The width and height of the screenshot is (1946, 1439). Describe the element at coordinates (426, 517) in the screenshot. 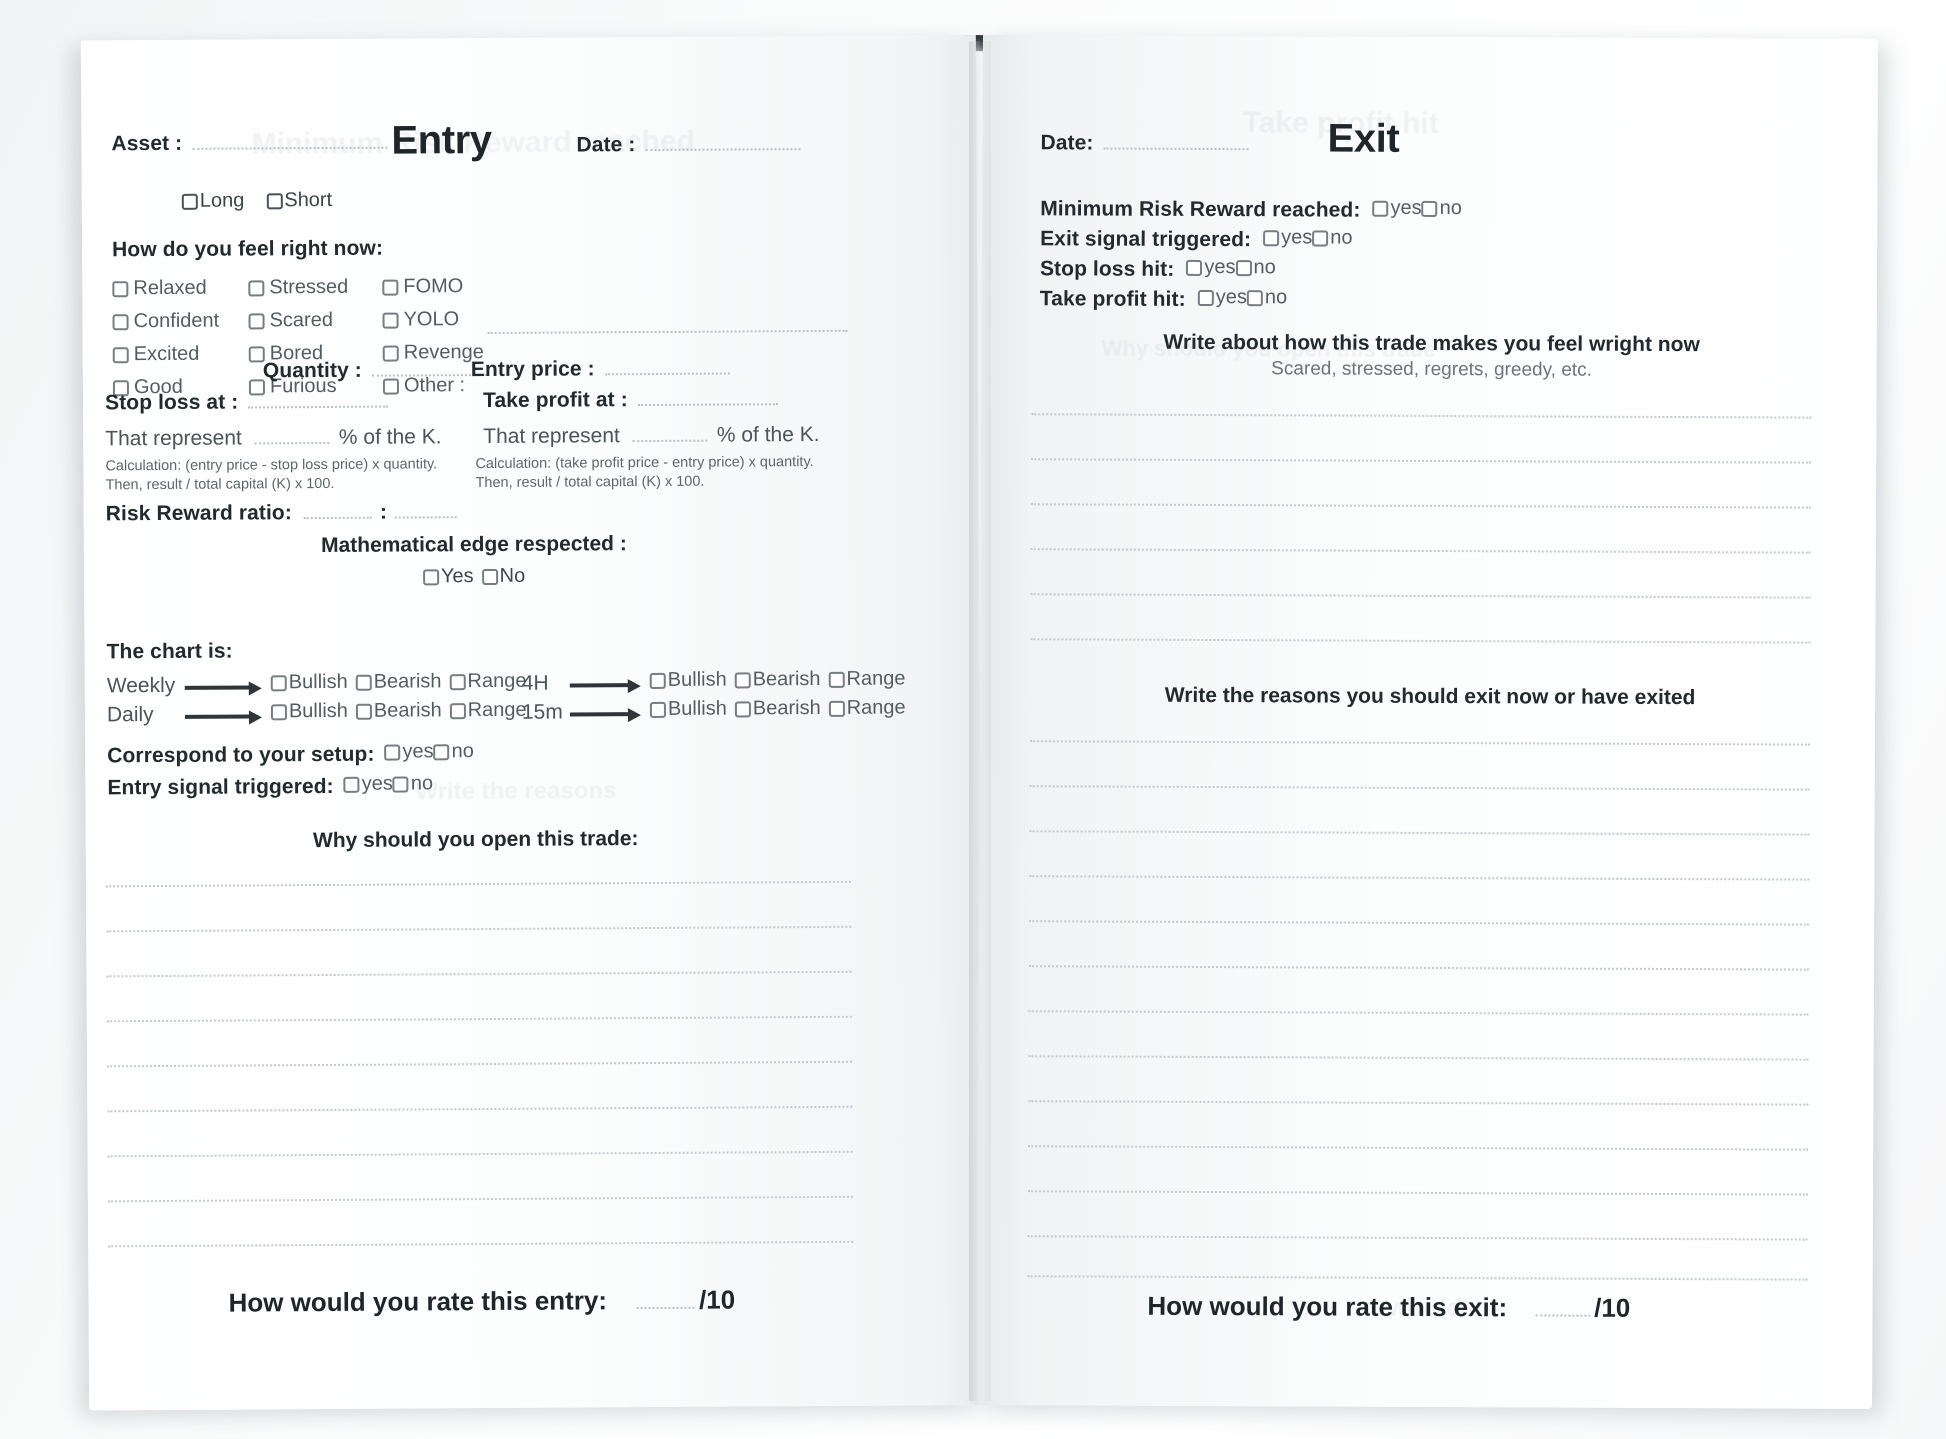

I see `risk-reward-input-right` at that location.